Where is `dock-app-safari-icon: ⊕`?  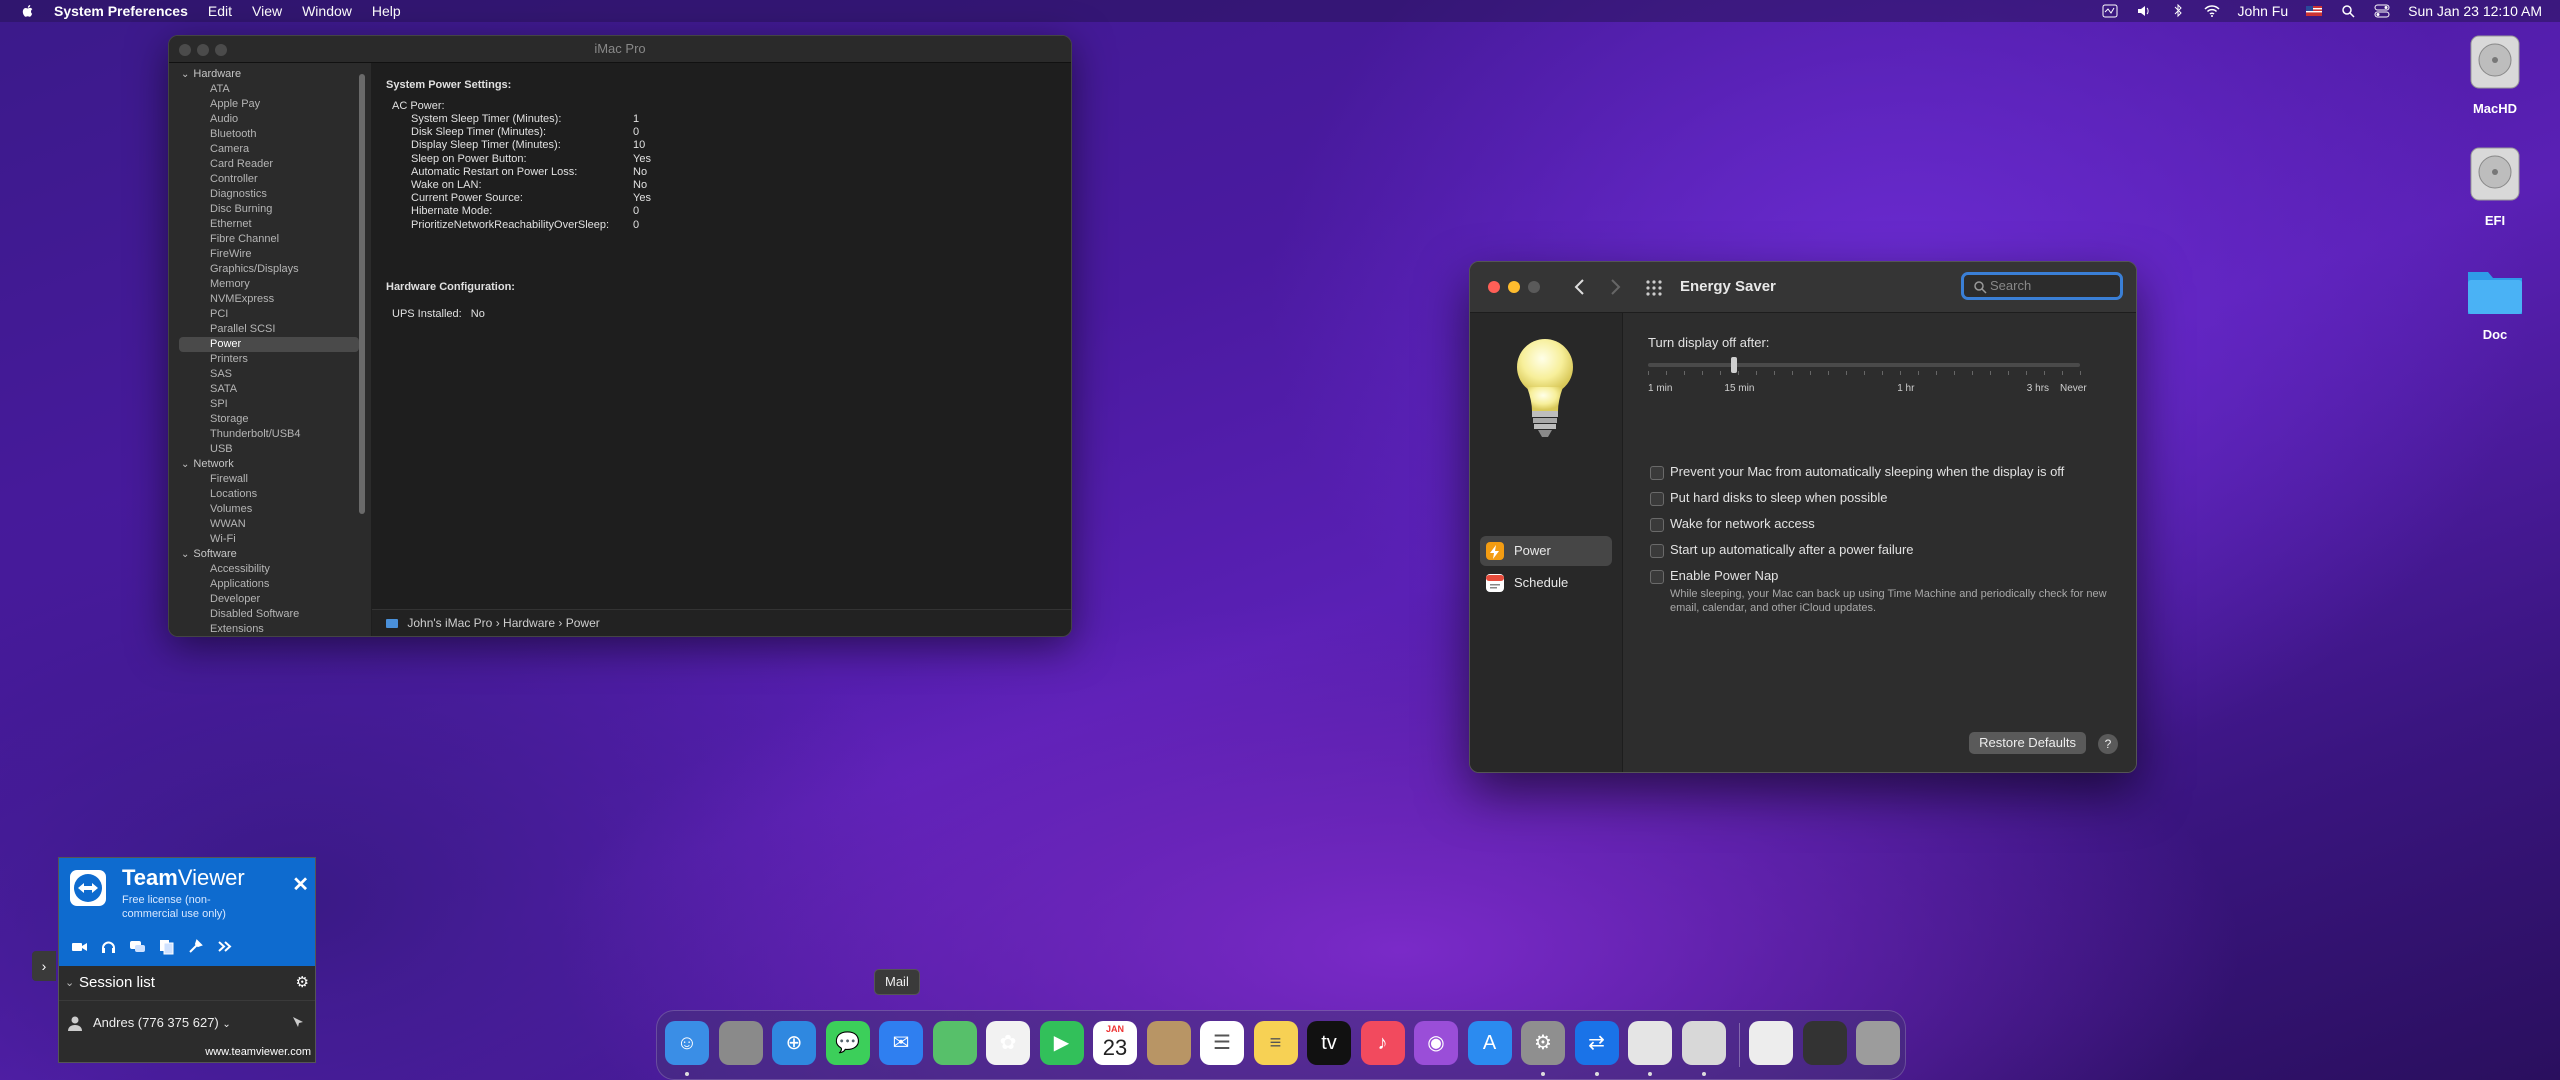 dock-app-safari-icon: ⊕ is located at coordinates (794, 1043).